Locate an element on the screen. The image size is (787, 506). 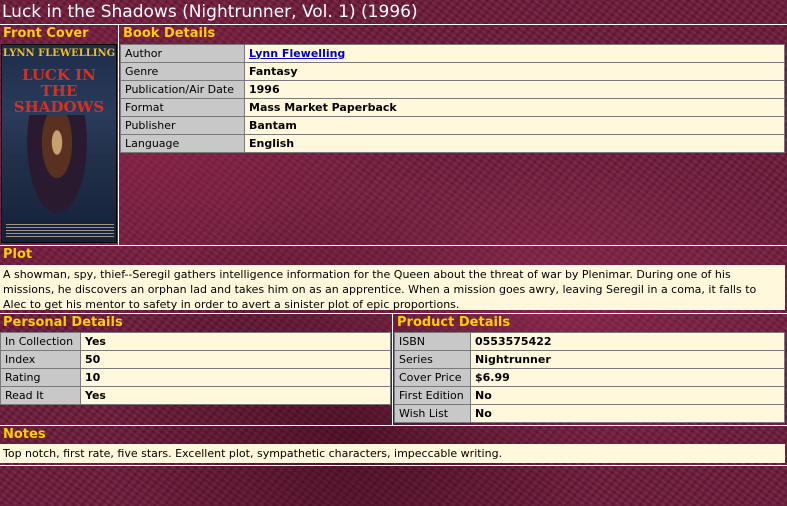
rating-label: Rating is located at coordinates (40, 377).